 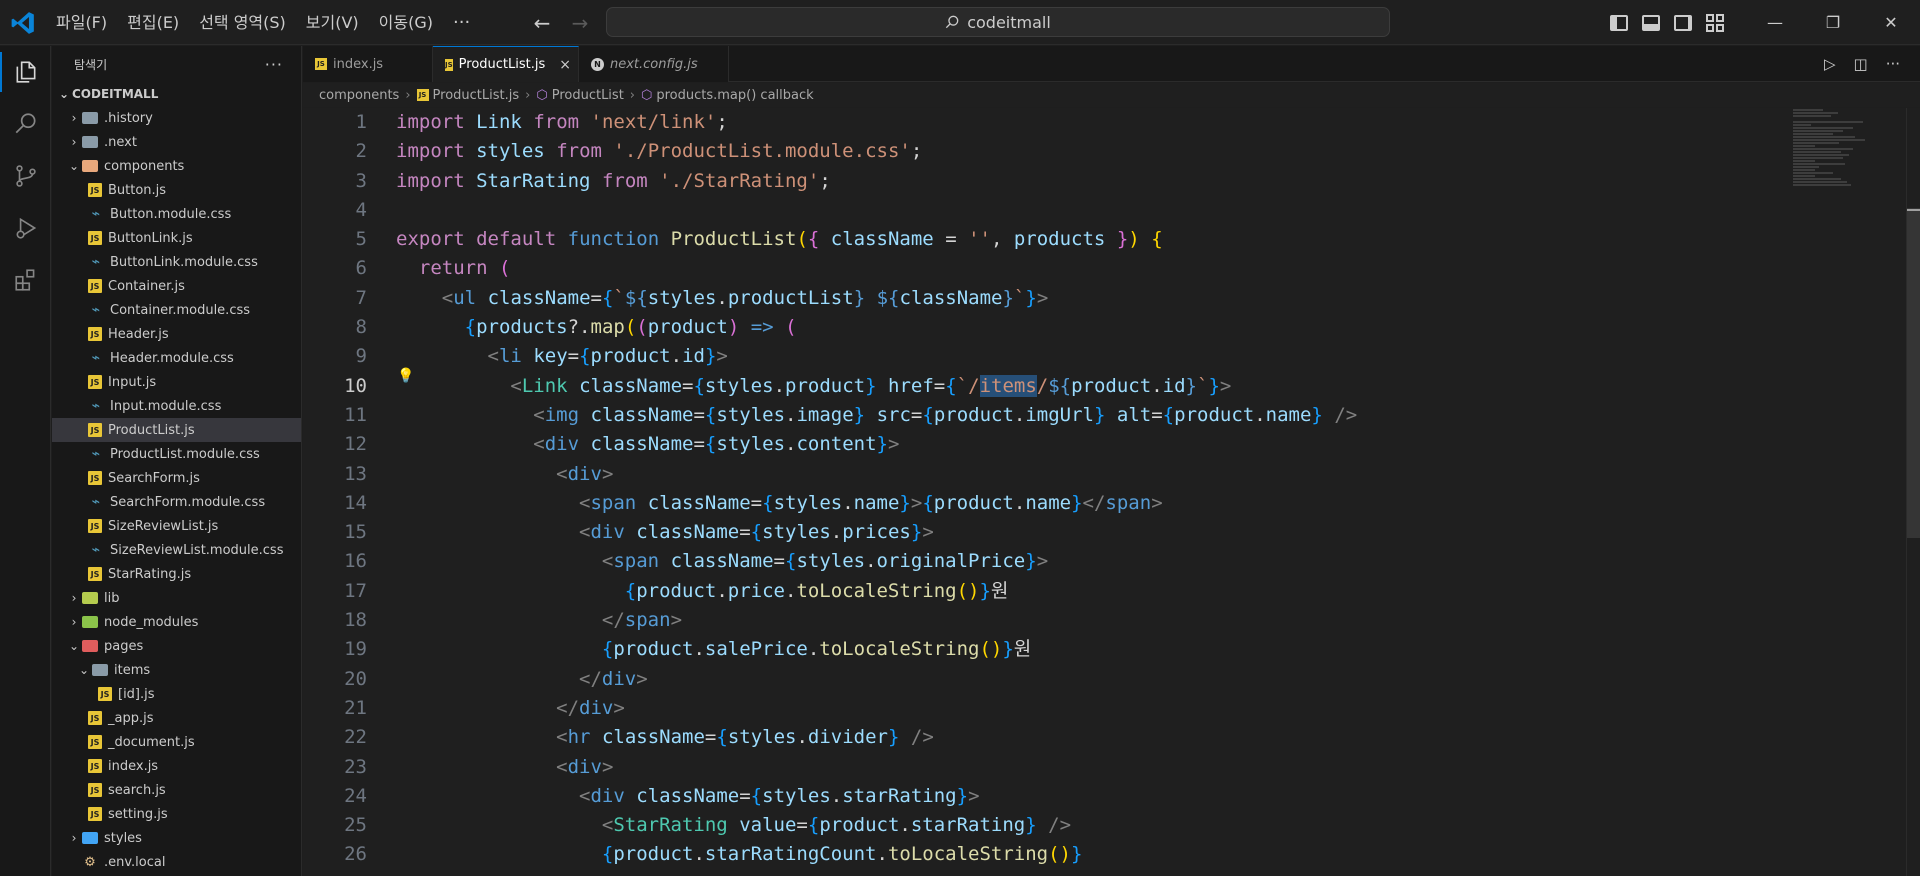 What do you see at coordinates (176, 262) in the screenshot?
I see `tree-file: ⌁ ButtonLink.module.css` at bounding box center [176, 262].